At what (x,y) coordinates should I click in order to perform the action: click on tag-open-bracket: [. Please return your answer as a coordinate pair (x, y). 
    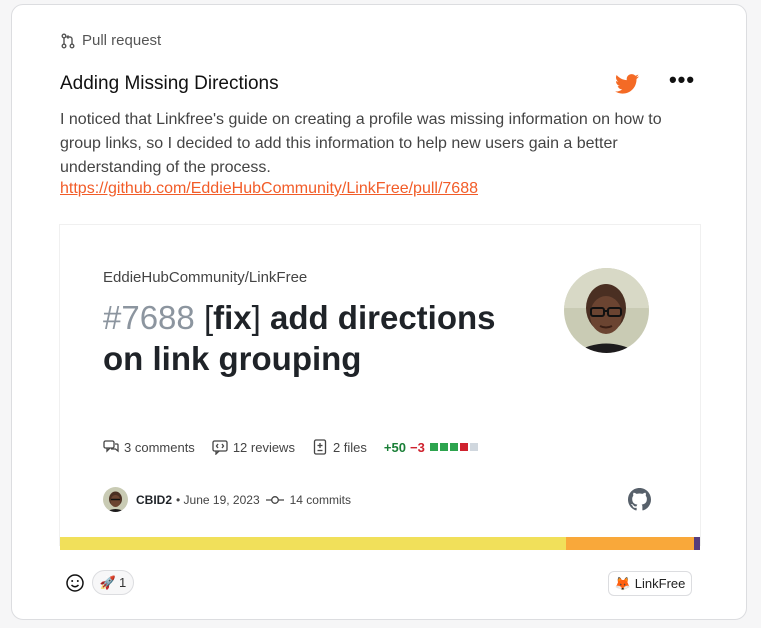
    Looking at the image, I should click on (208, 317).